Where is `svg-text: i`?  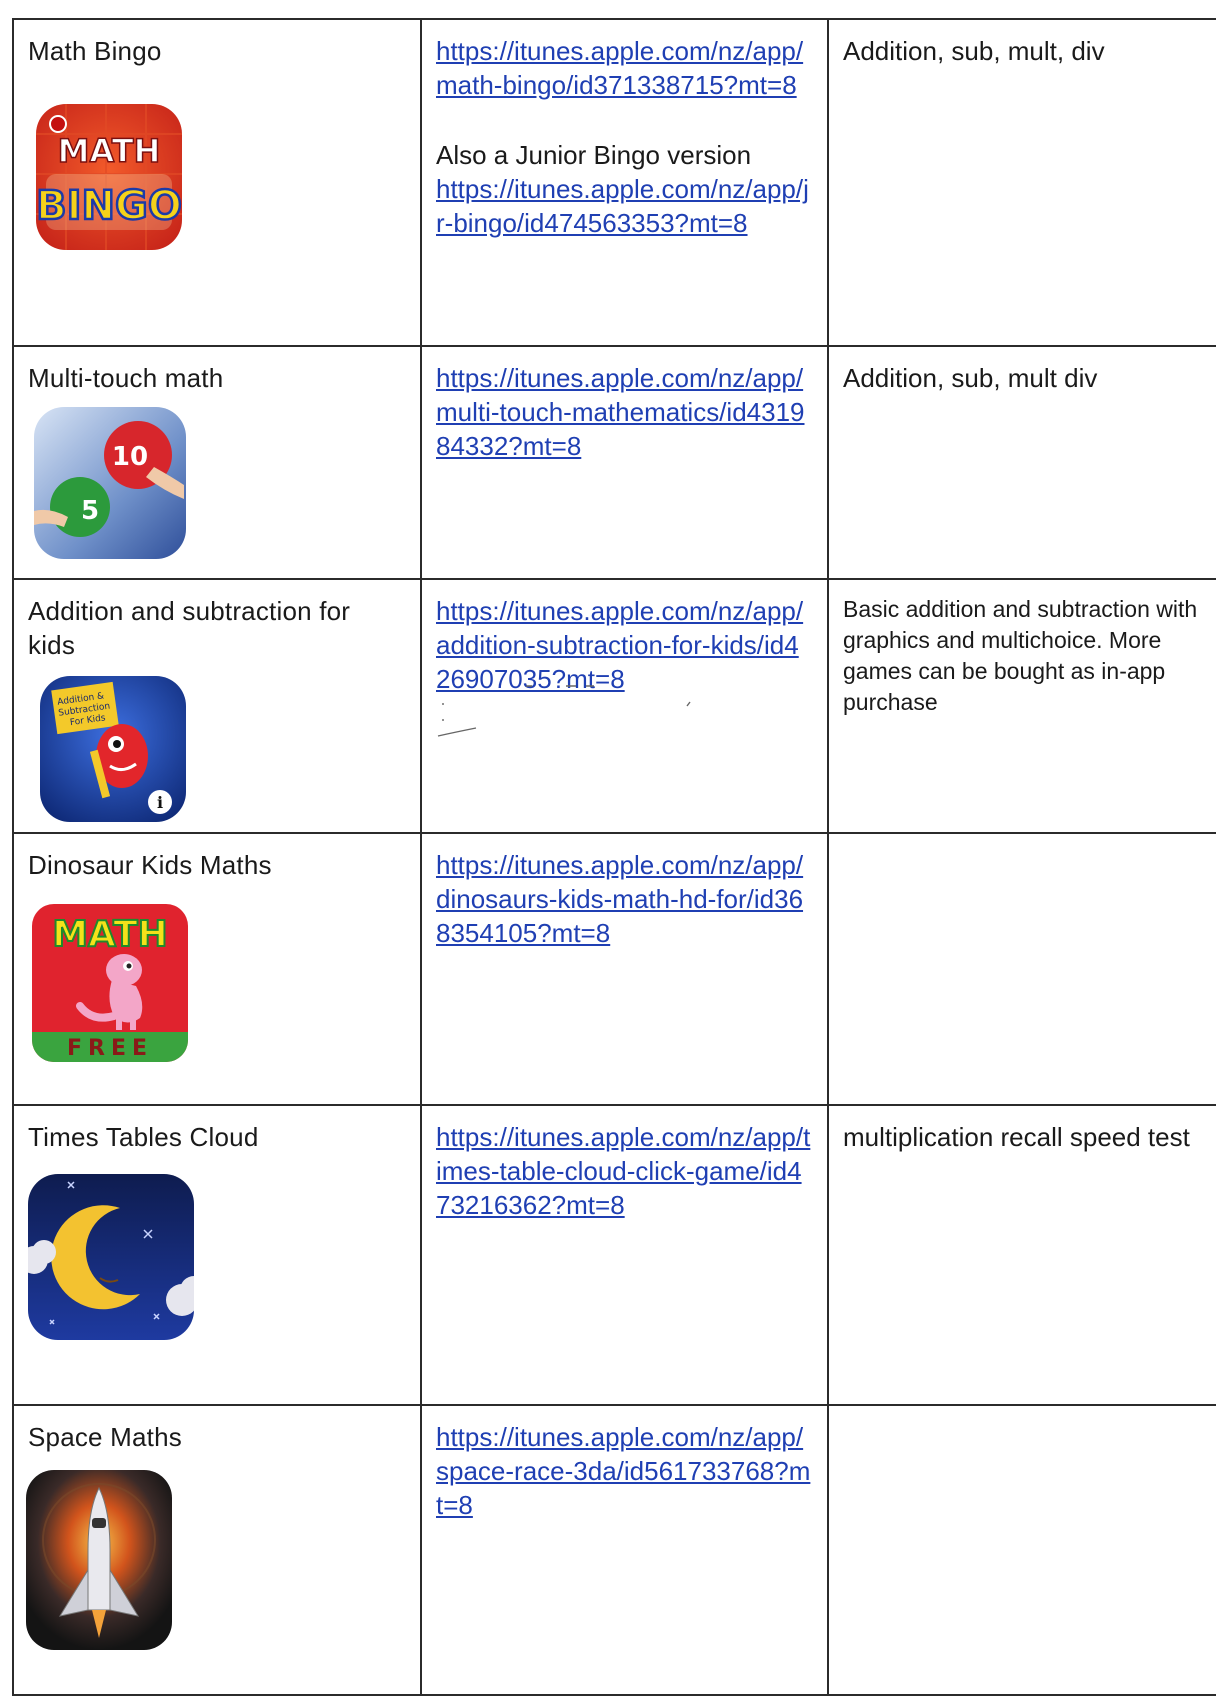
svg-text: i is located at coordinates (160, 802).